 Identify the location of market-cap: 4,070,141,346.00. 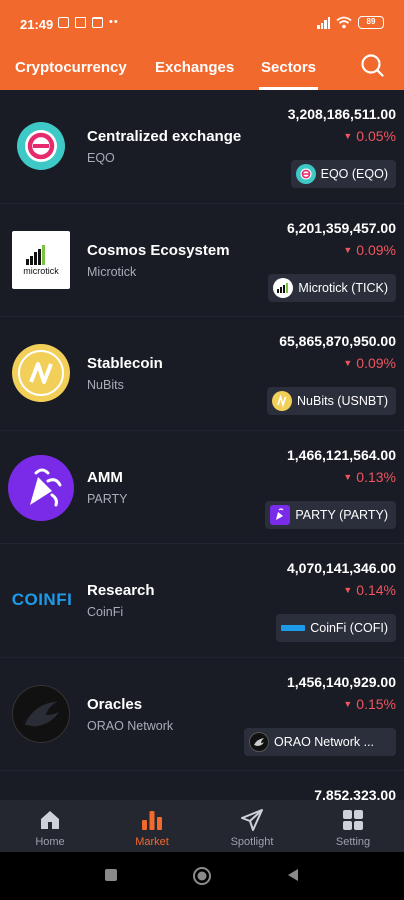
(341, 568).